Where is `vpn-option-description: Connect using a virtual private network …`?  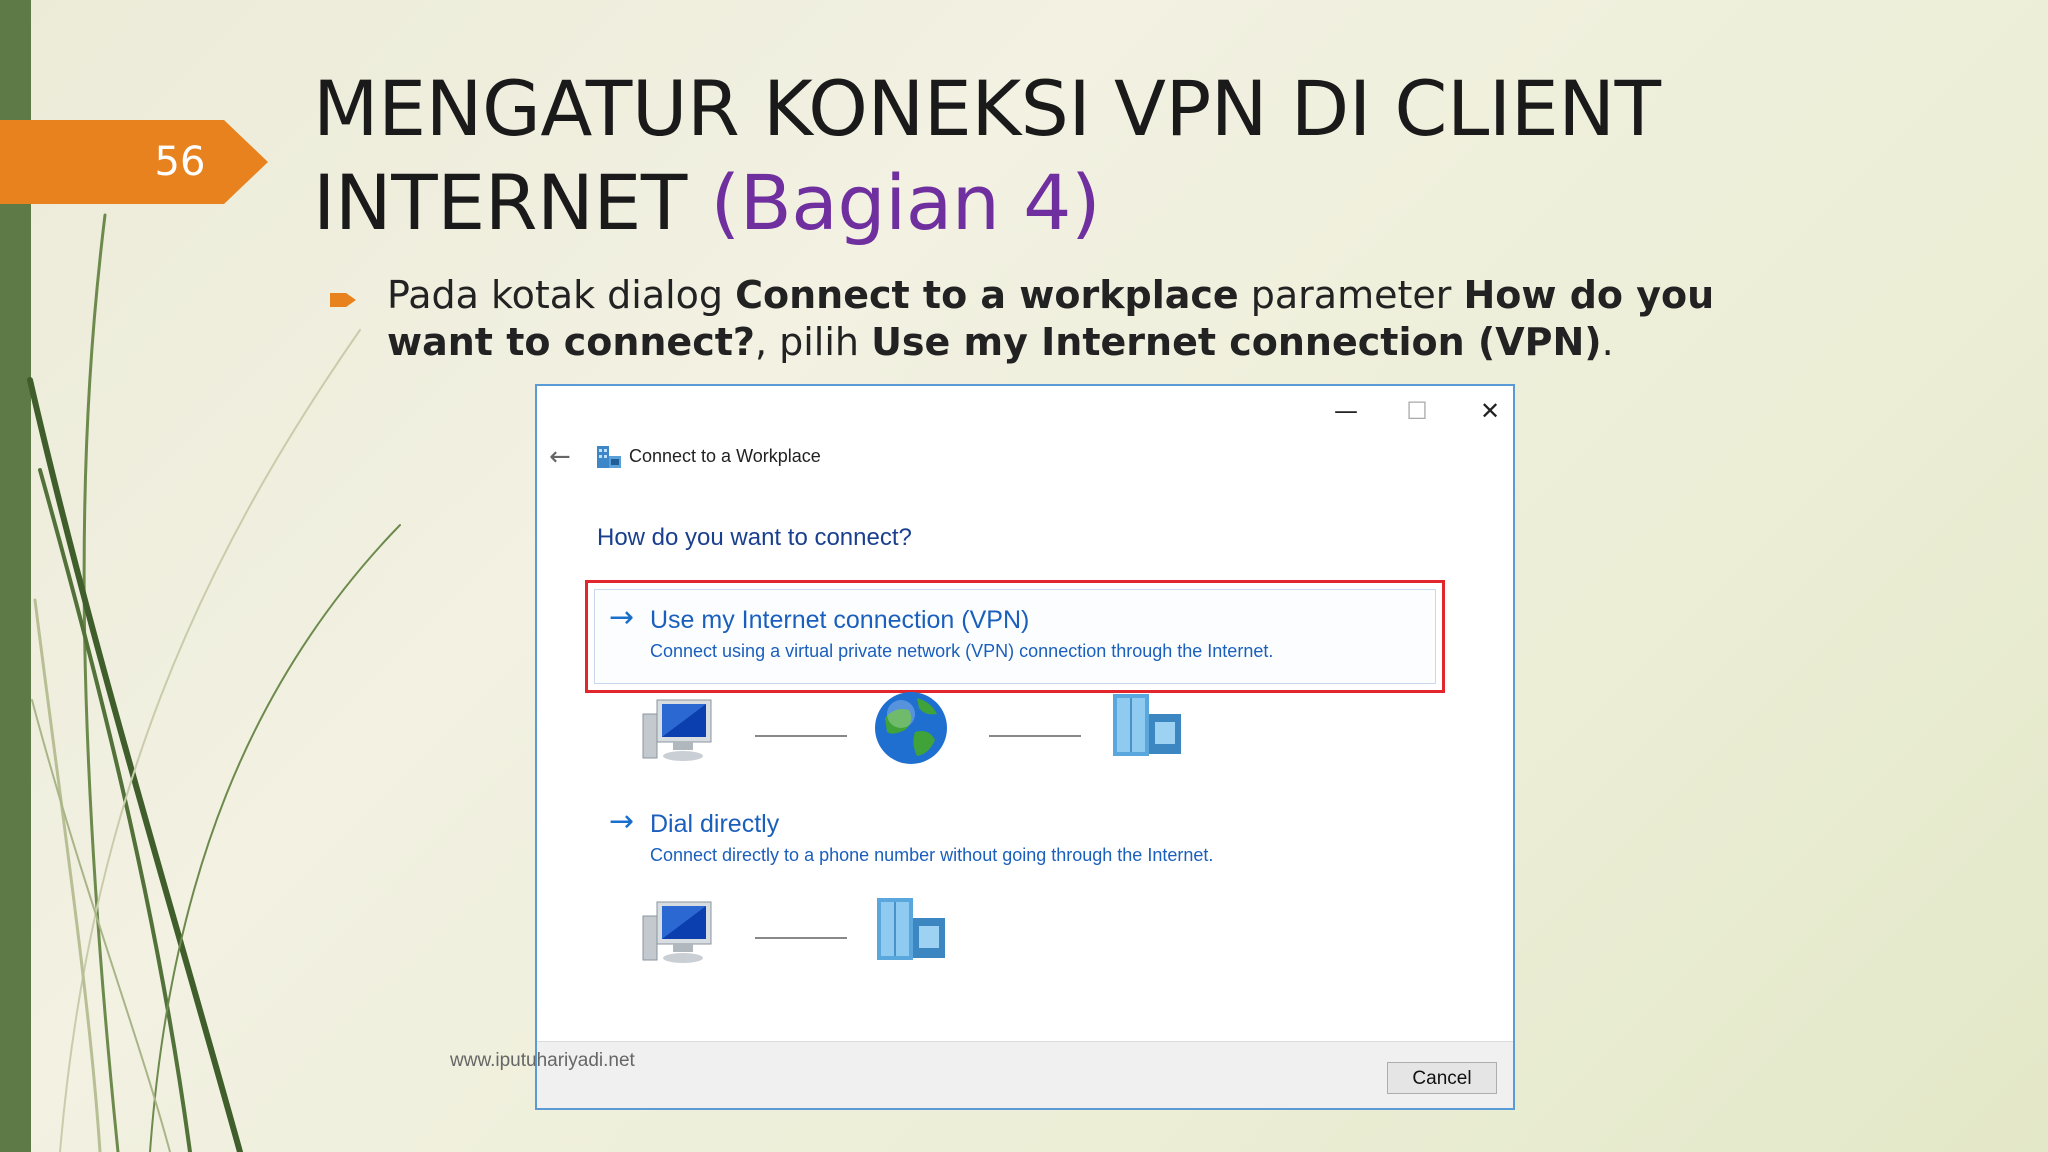
vpn-option-description: Connect using a virtual private network … is located at coordinates (962, 651).